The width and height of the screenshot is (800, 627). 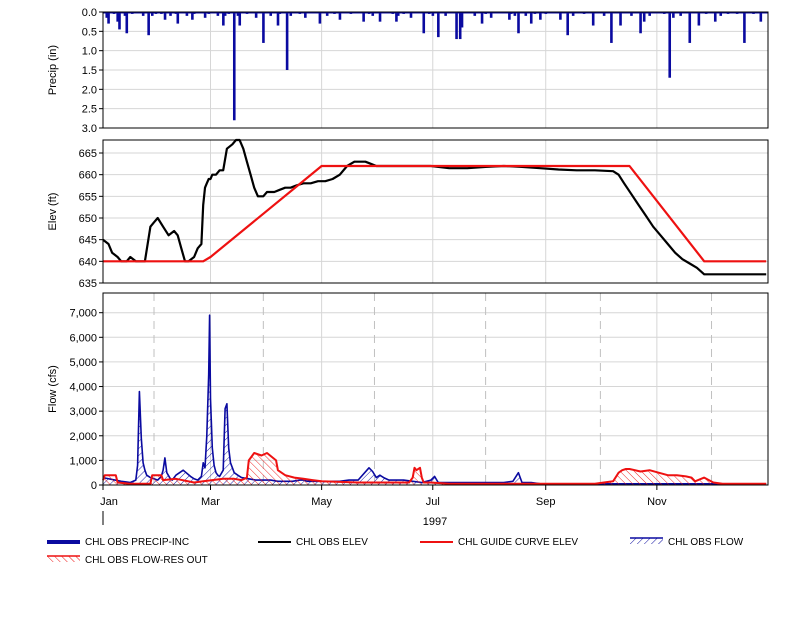 What do you see at coordinates (435, 522) in the screenshot?
I see `year-label: 1997` at bounding box center [435, 522].